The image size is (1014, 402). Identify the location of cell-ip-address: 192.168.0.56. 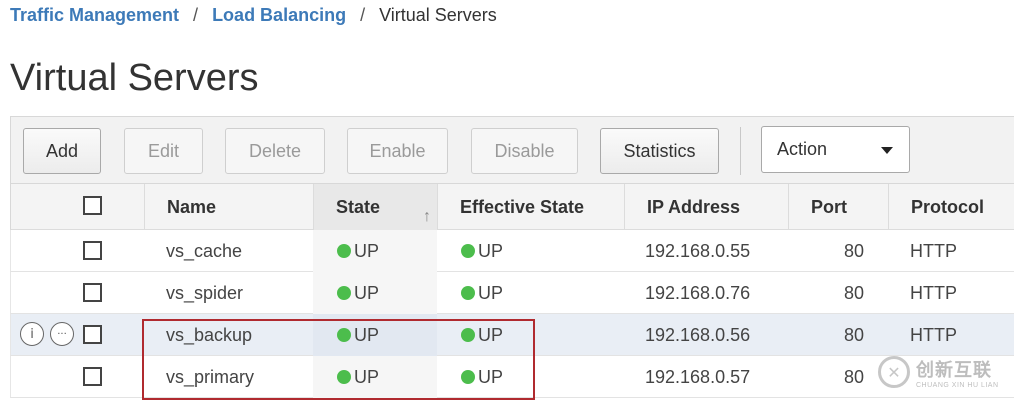
(698, 334).